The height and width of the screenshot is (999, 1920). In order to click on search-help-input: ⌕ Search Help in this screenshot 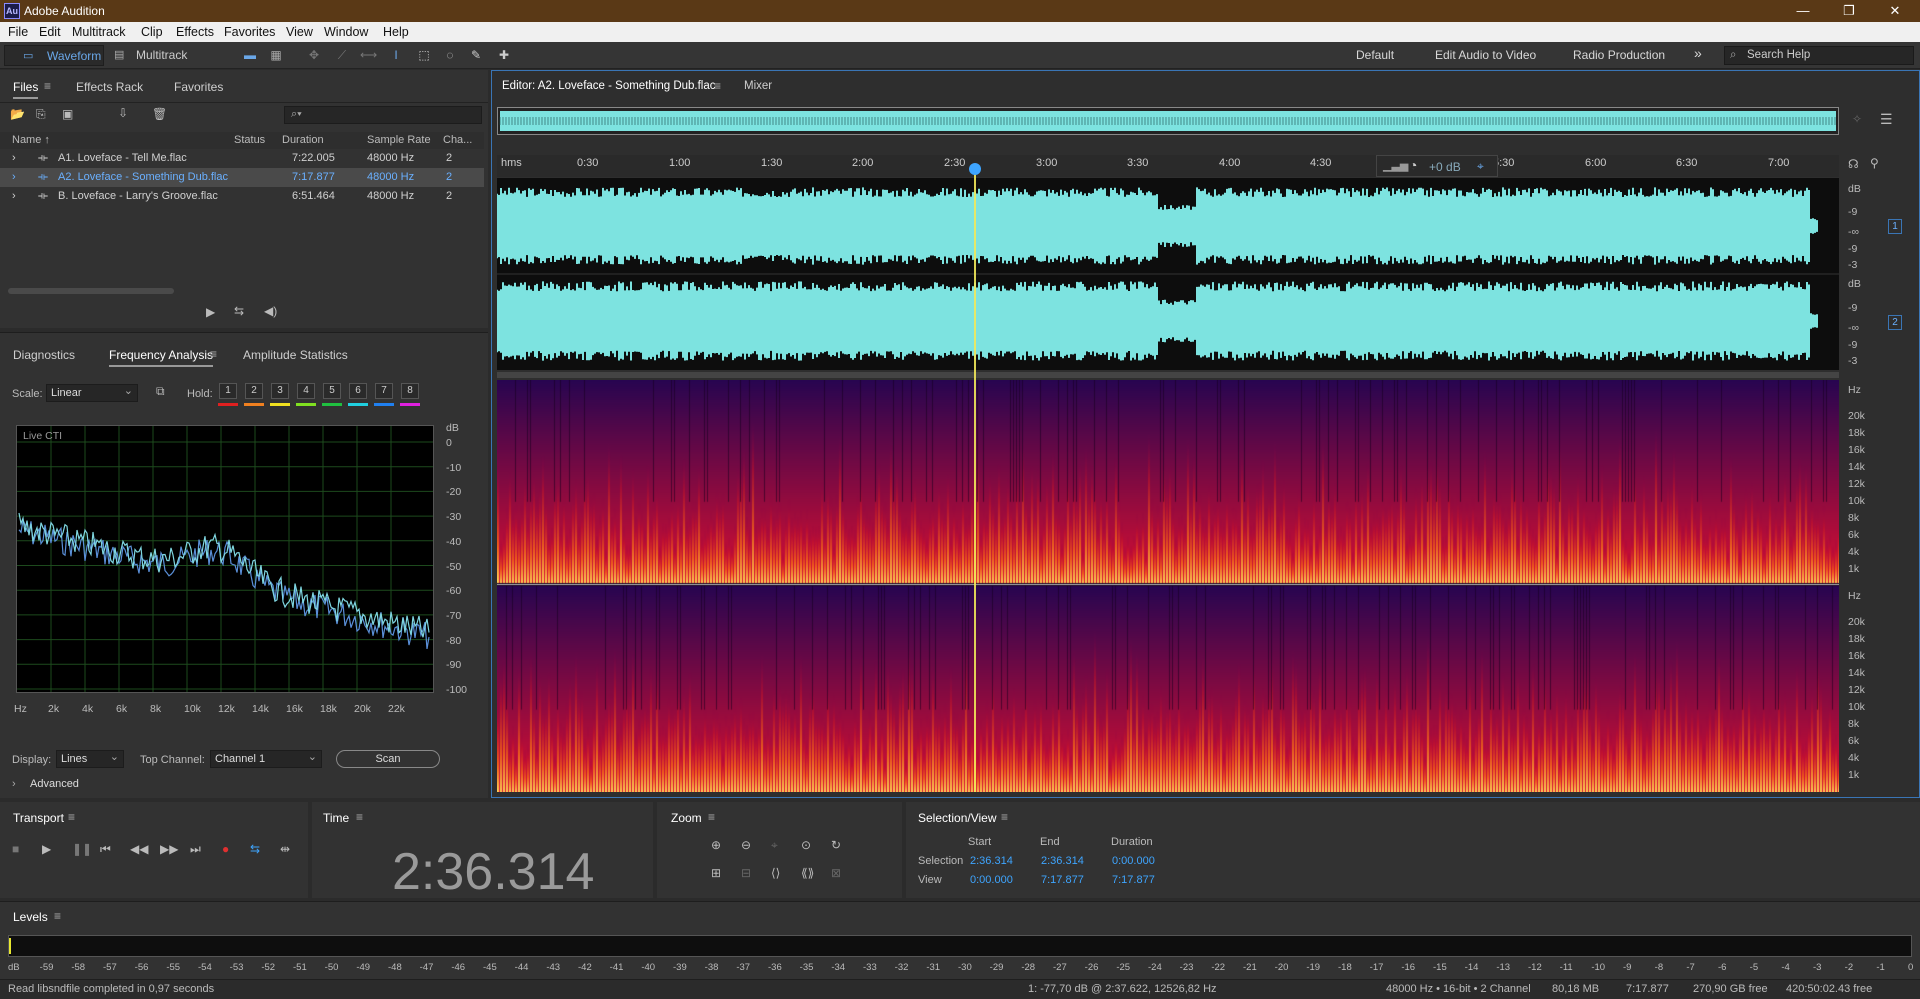, I will do `click(1819, 55)`.